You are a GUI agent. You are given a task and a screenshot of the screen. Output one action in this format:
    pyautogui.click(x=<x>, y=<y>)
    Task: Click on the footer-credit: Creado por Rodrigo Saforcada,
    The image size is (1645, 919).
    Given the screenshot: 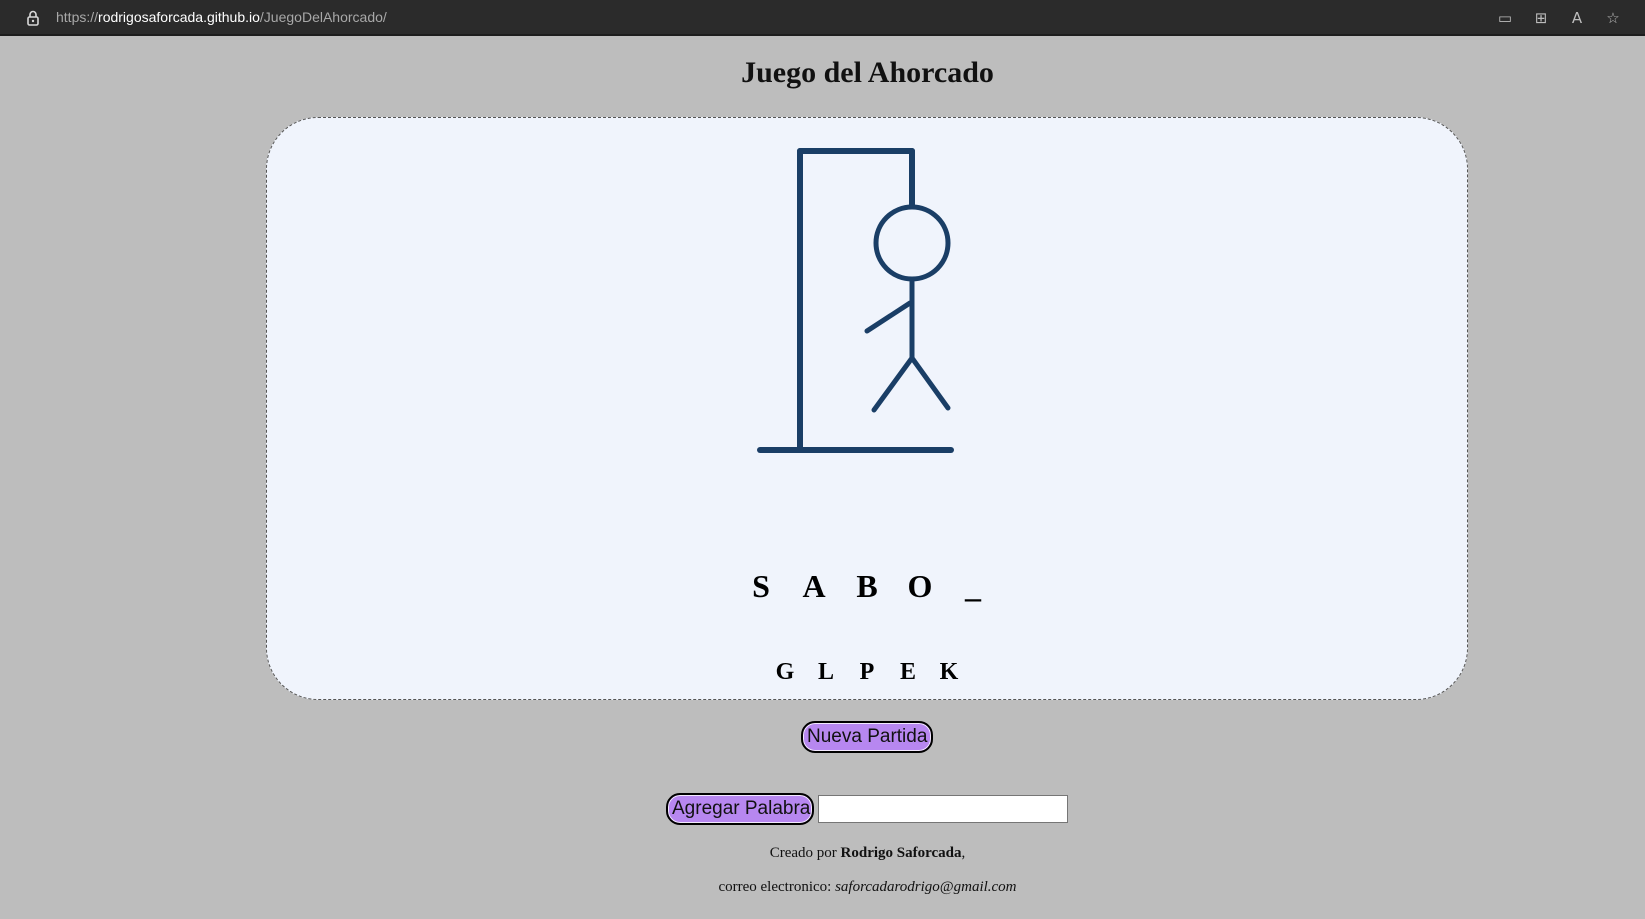 What is the action you would take?
    pyautogui.click(x=867, y=853)
    